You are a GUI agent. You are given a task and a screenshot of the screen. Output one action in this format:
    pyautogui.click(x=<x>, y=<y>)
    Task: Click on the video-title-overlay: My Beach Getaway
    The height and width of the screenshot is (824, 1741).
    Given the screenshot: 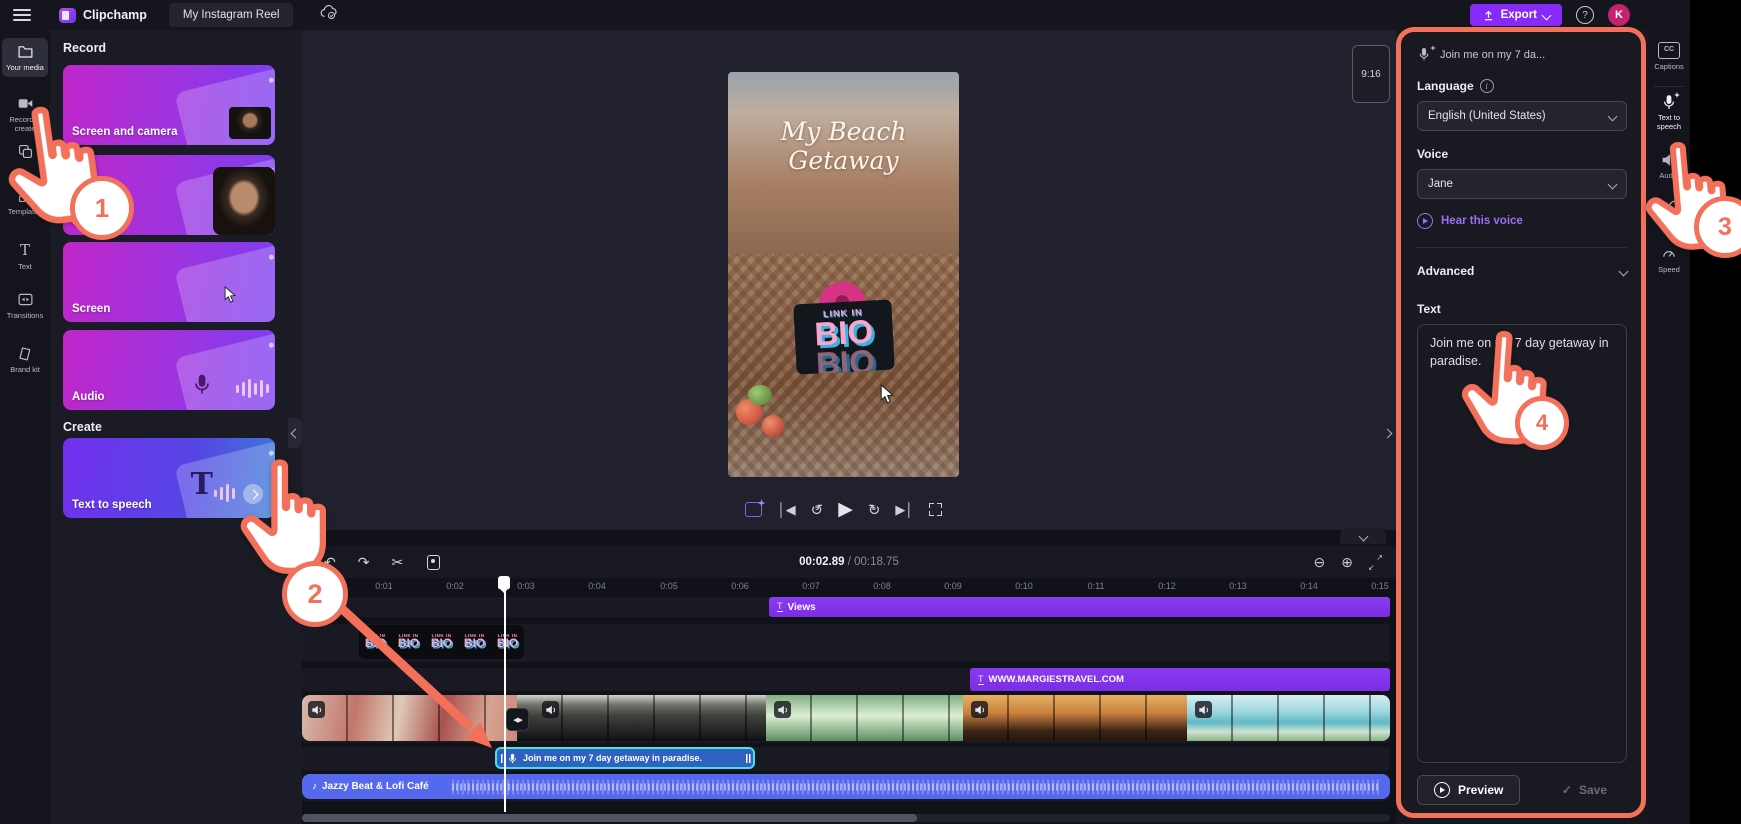 What is the action you would take?
    pyautogui.click(x=843, y=146)
    